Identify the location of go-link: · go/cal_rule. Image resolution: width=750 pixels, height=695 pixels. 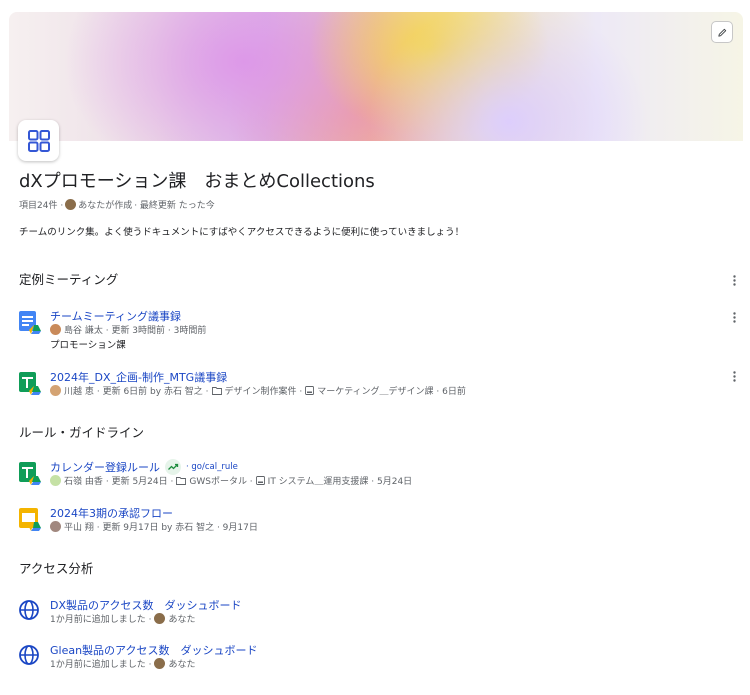
(212, 467).